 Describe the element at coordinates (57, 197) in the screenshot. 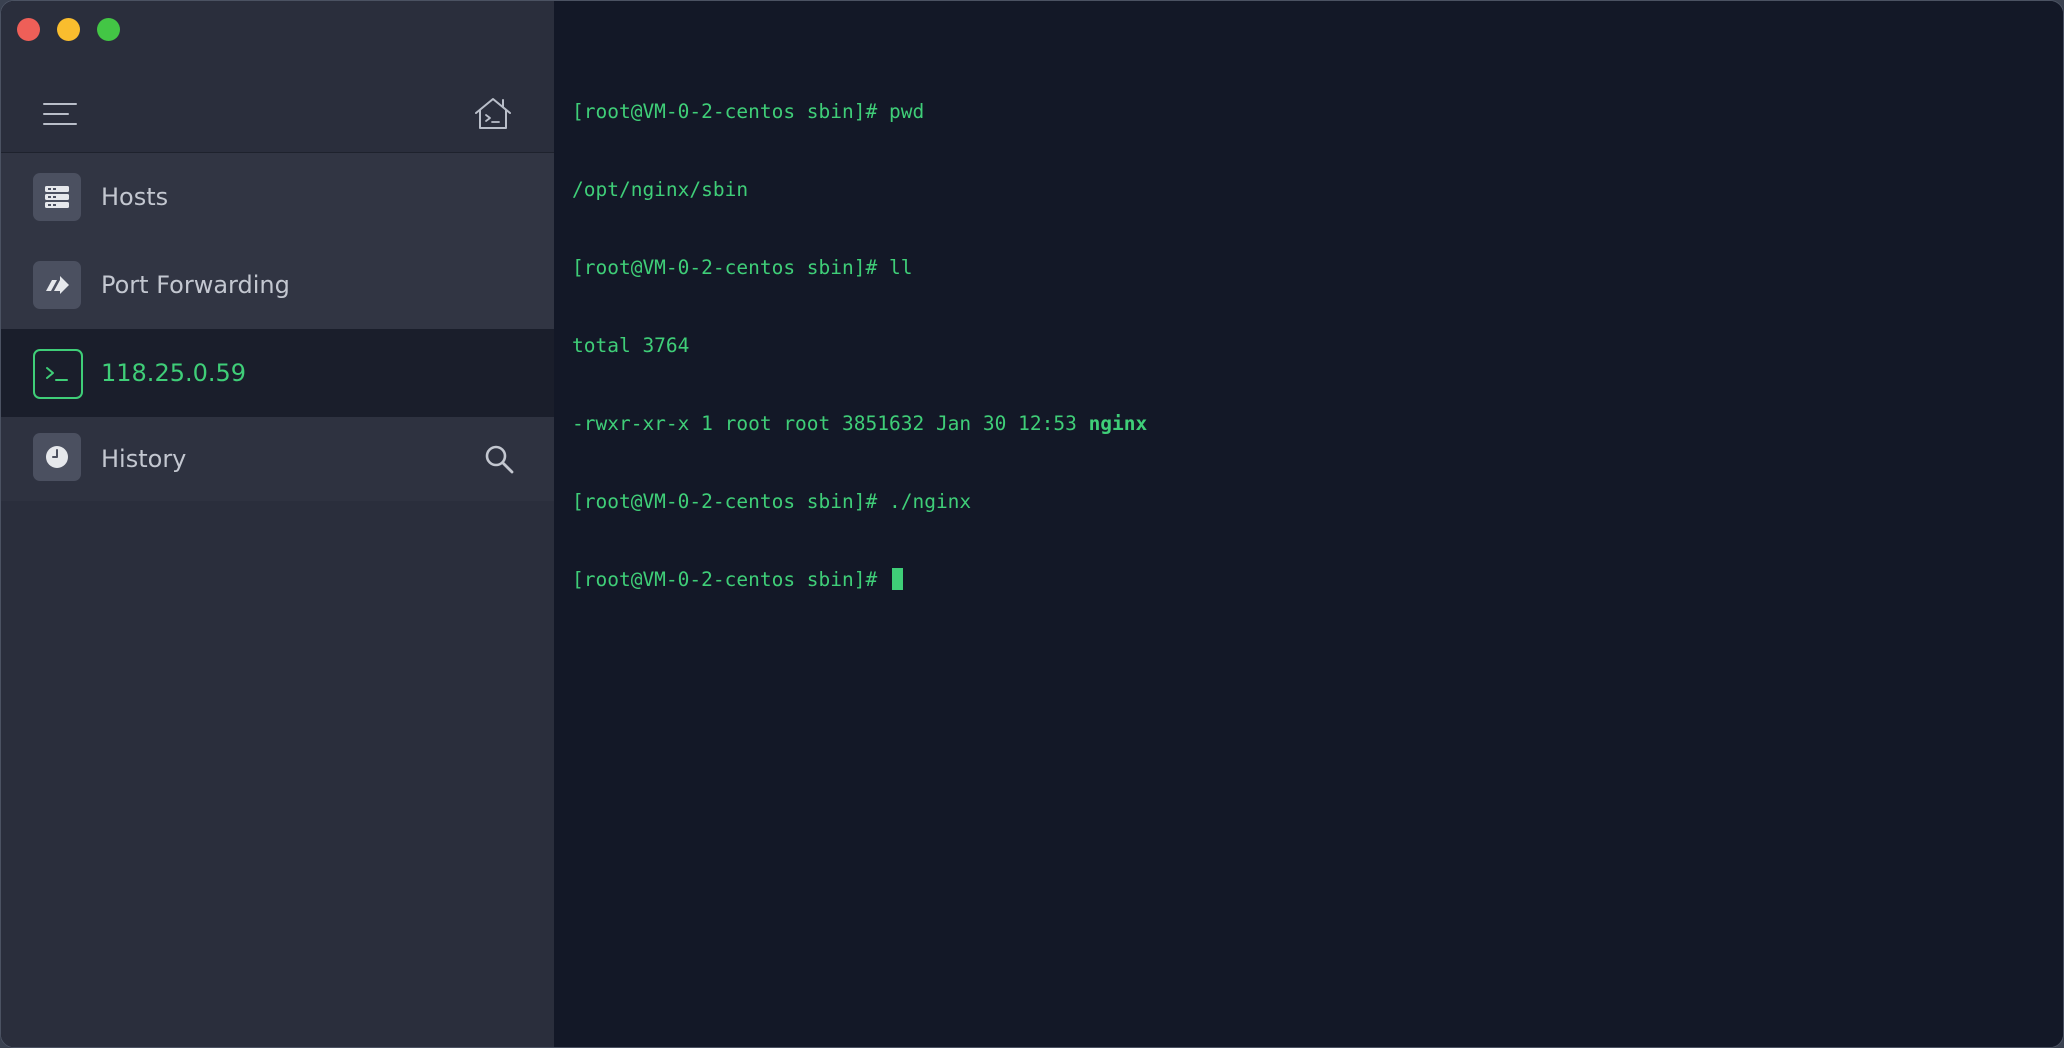

I see `server-icon` at that location.